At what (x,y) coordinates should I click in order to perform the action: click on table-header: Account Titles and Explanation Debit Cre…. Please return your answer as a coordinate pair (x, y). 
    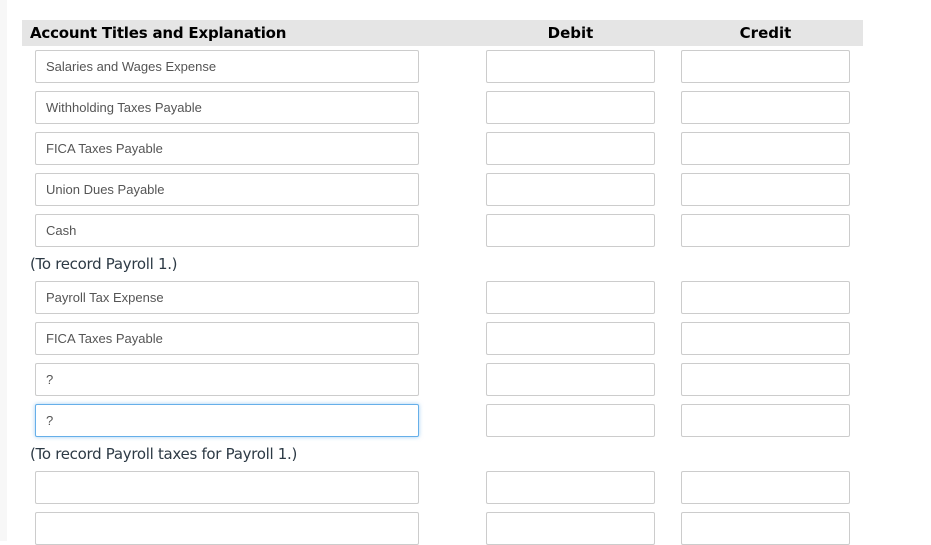
    Looking at the image, I should click on (442, 33).